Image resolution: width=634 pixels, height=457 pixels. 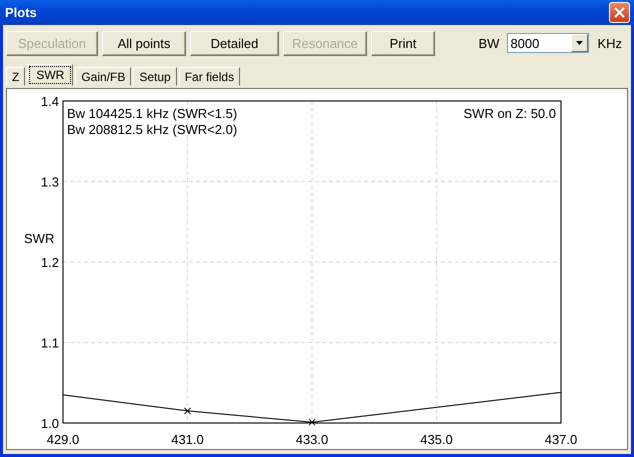 I want to click on window-title: Plots, so click(x=21, y=12).